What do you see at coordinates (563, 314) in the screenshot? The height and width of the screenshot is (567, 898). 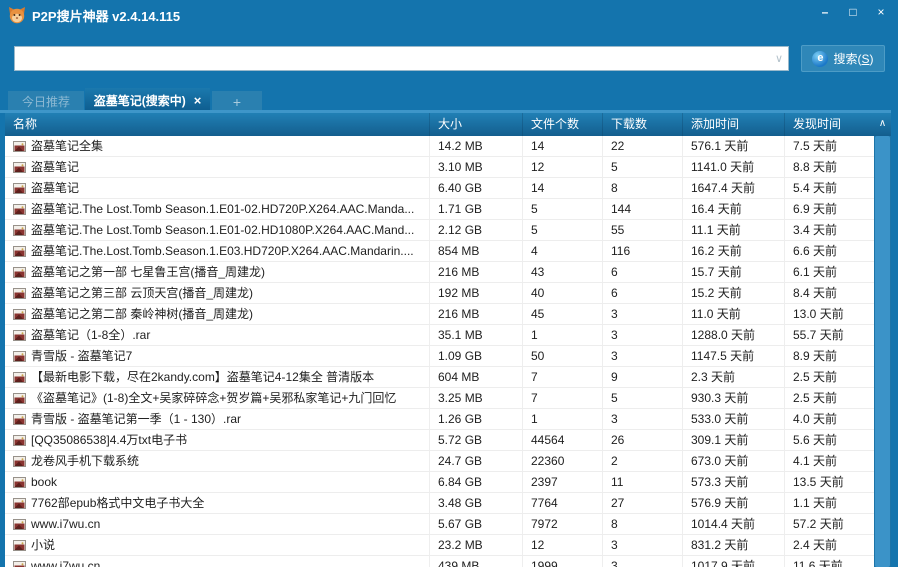 I see `result-filecount: 45` at bounding box center [563, 314].